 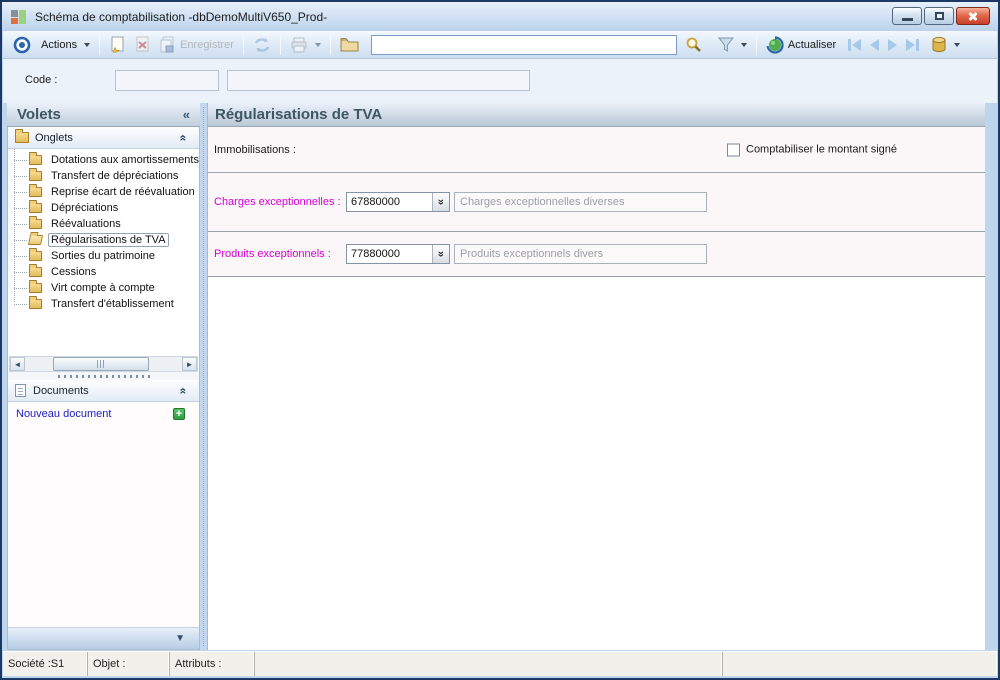 I want to click on target-icon, so click(x=22, y=45).